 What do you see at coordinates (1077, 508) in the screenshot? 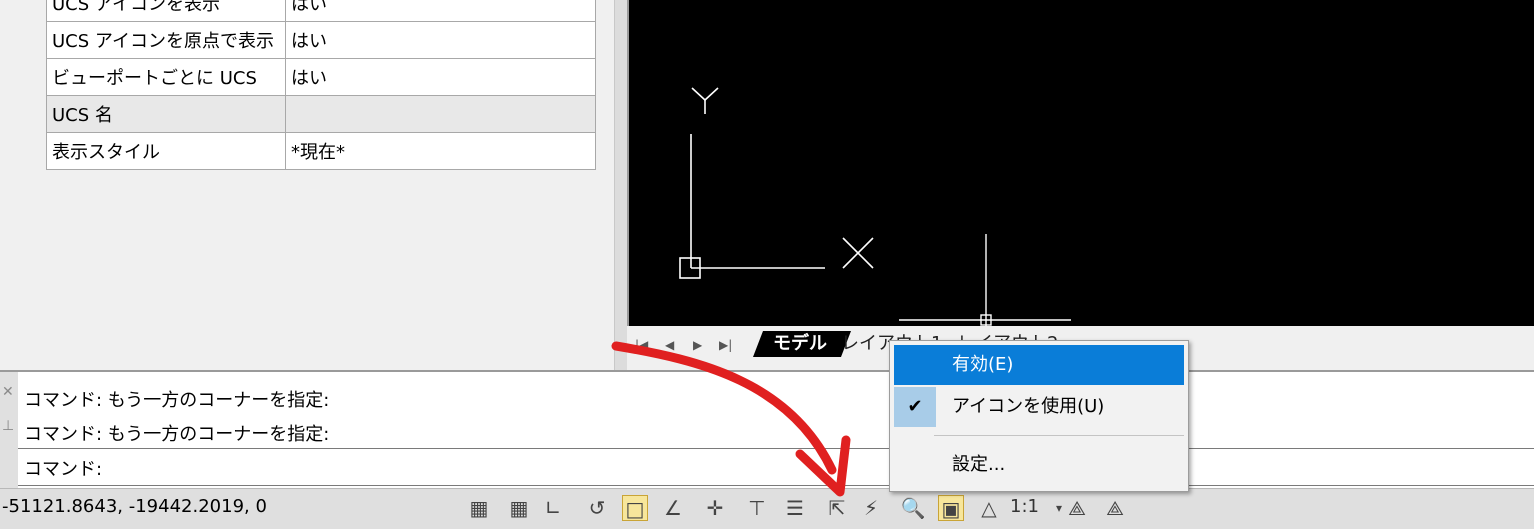
I see `annotation-autoscale-icon: ⟁` at bounding box center [1077, 508].